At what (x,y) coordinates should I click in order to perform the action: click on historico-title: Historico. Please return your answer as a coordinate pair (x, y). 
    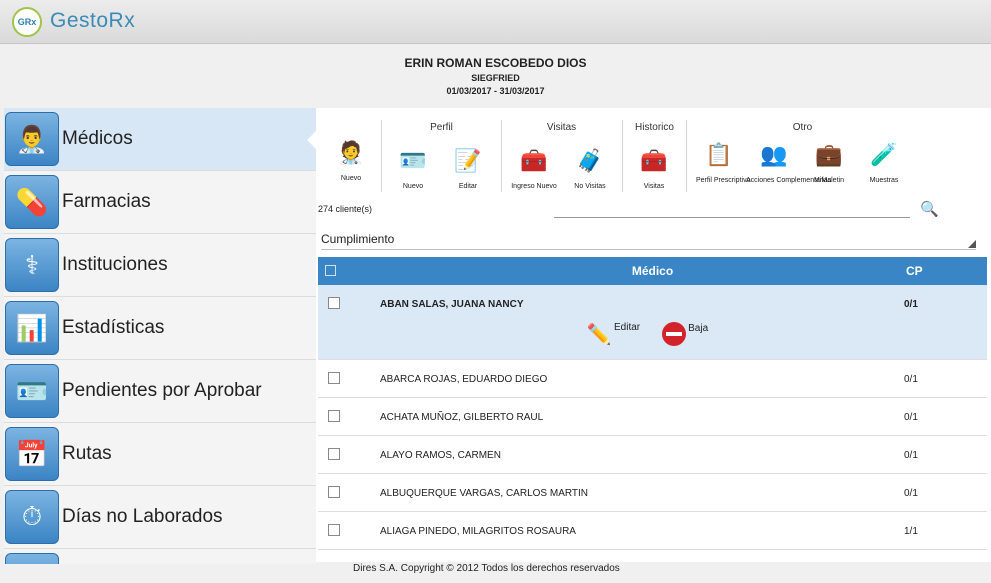
    Looking at the image, I should click on (654, 127).